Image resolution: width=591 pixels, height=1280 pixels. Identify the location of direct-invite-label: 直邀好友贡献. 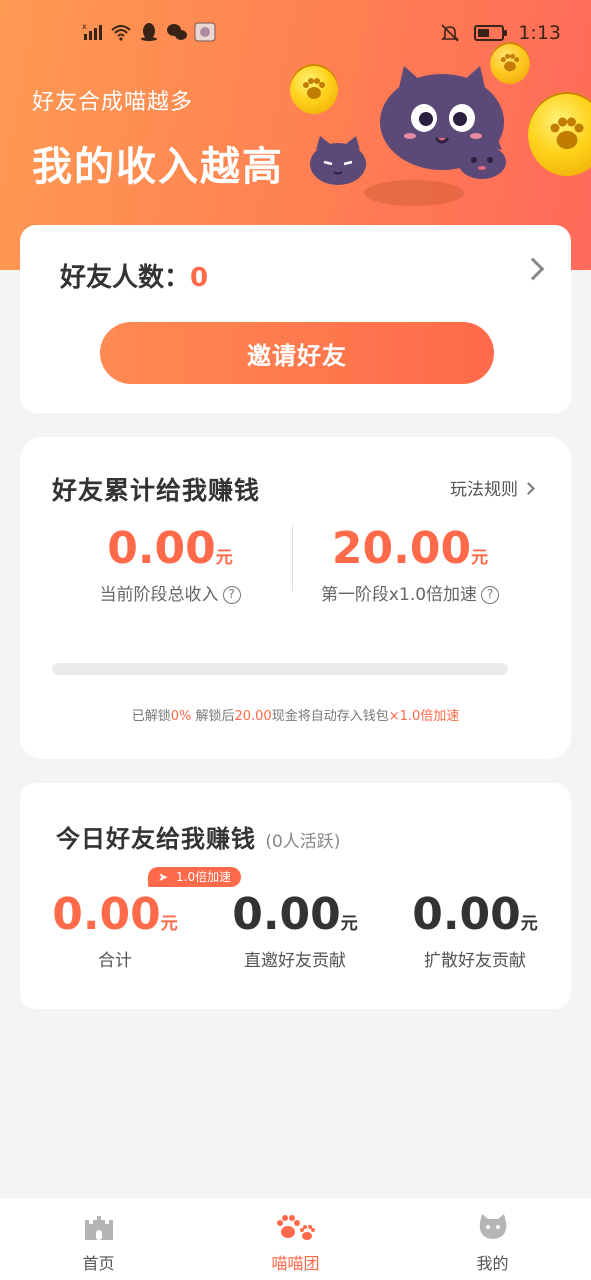
(295, 961).